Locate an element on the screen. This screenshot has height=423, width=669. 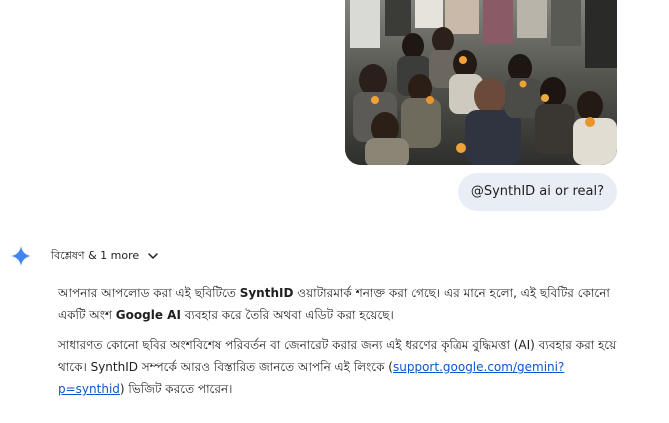
bold-synthid: SynthID is located at coordinates (266, 293).